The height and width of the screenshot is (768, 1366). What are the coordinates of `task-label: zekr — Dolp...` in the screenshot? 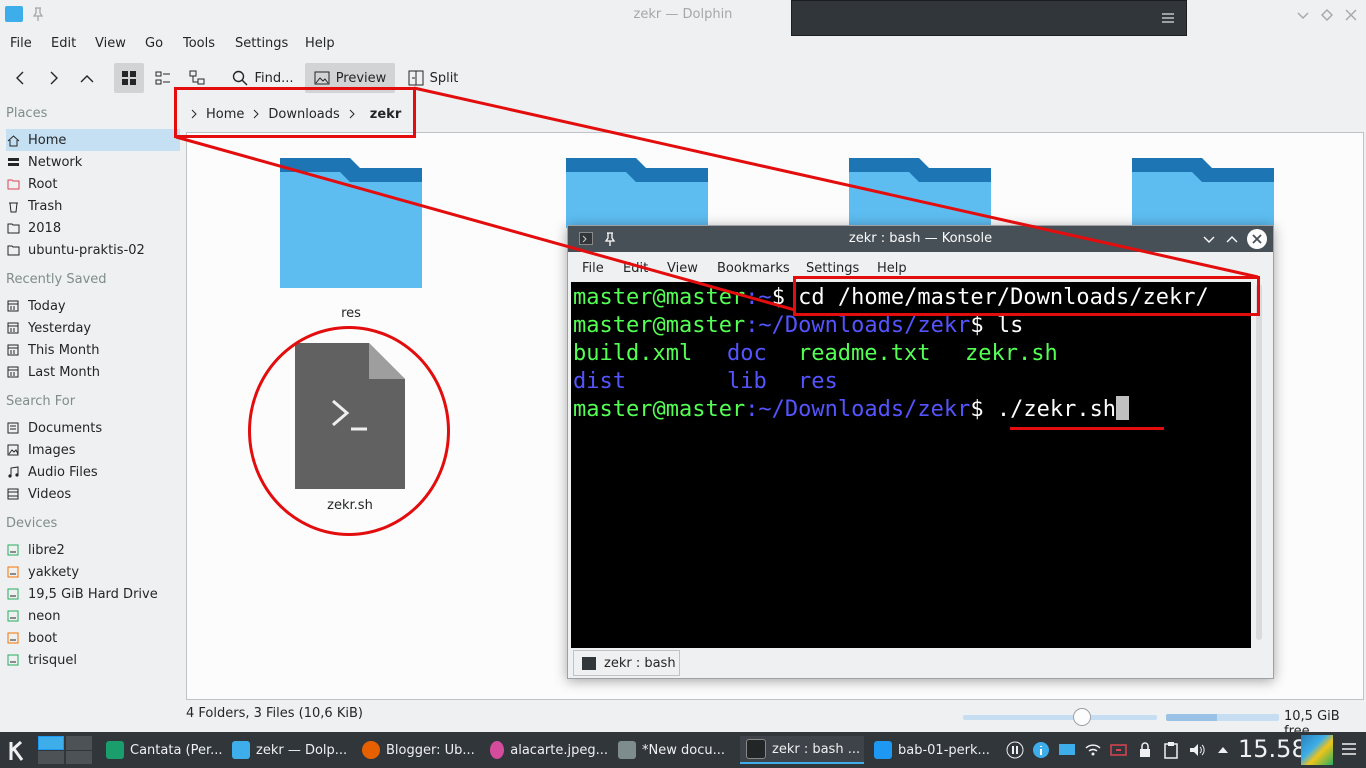 It's located at (302, 750).